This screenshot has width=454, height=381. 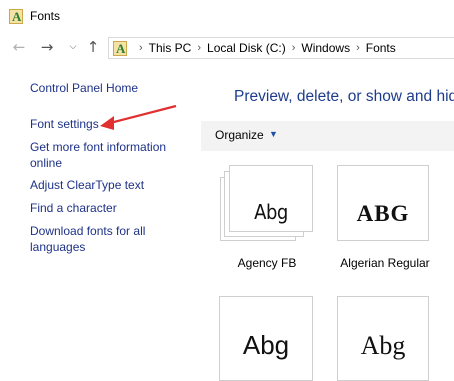 What do you see at coordinates (381, 48) in the screenshot?
I see `breadcrumb-fonts: Fonts` at bounding box center [381, 48].